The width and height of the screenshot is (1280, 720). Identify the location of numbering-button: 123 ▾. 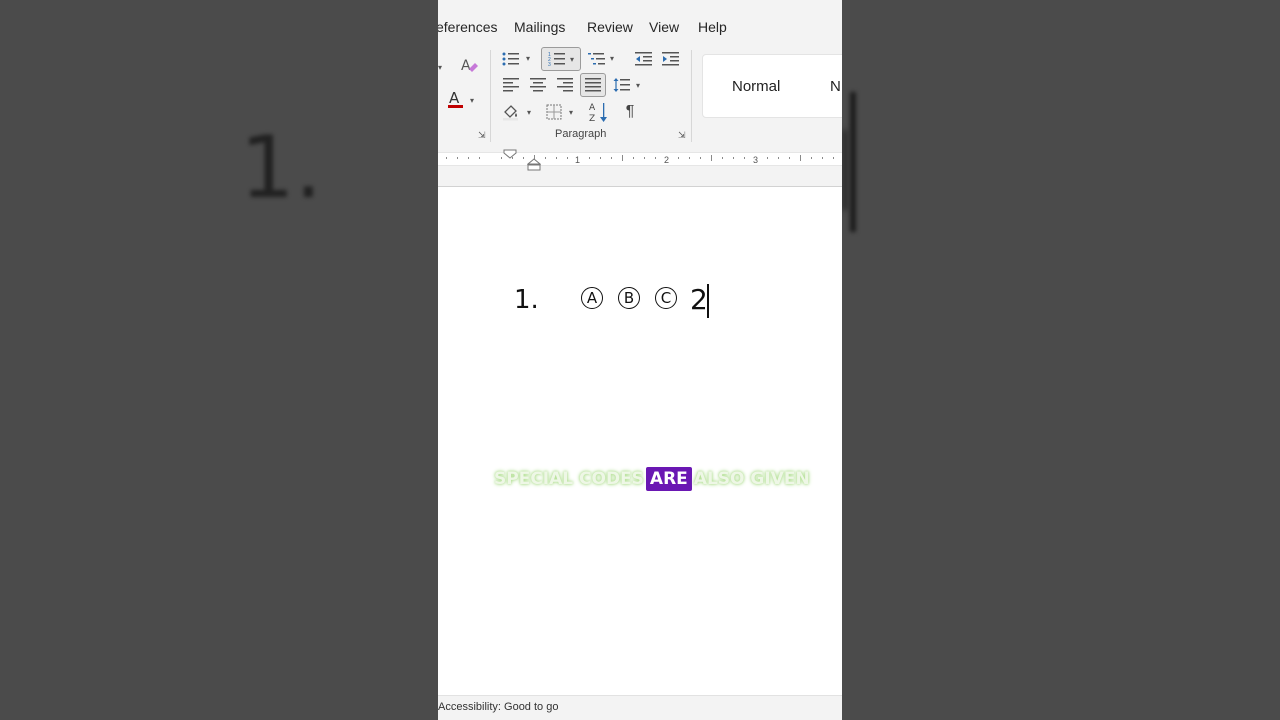
(561, 59).